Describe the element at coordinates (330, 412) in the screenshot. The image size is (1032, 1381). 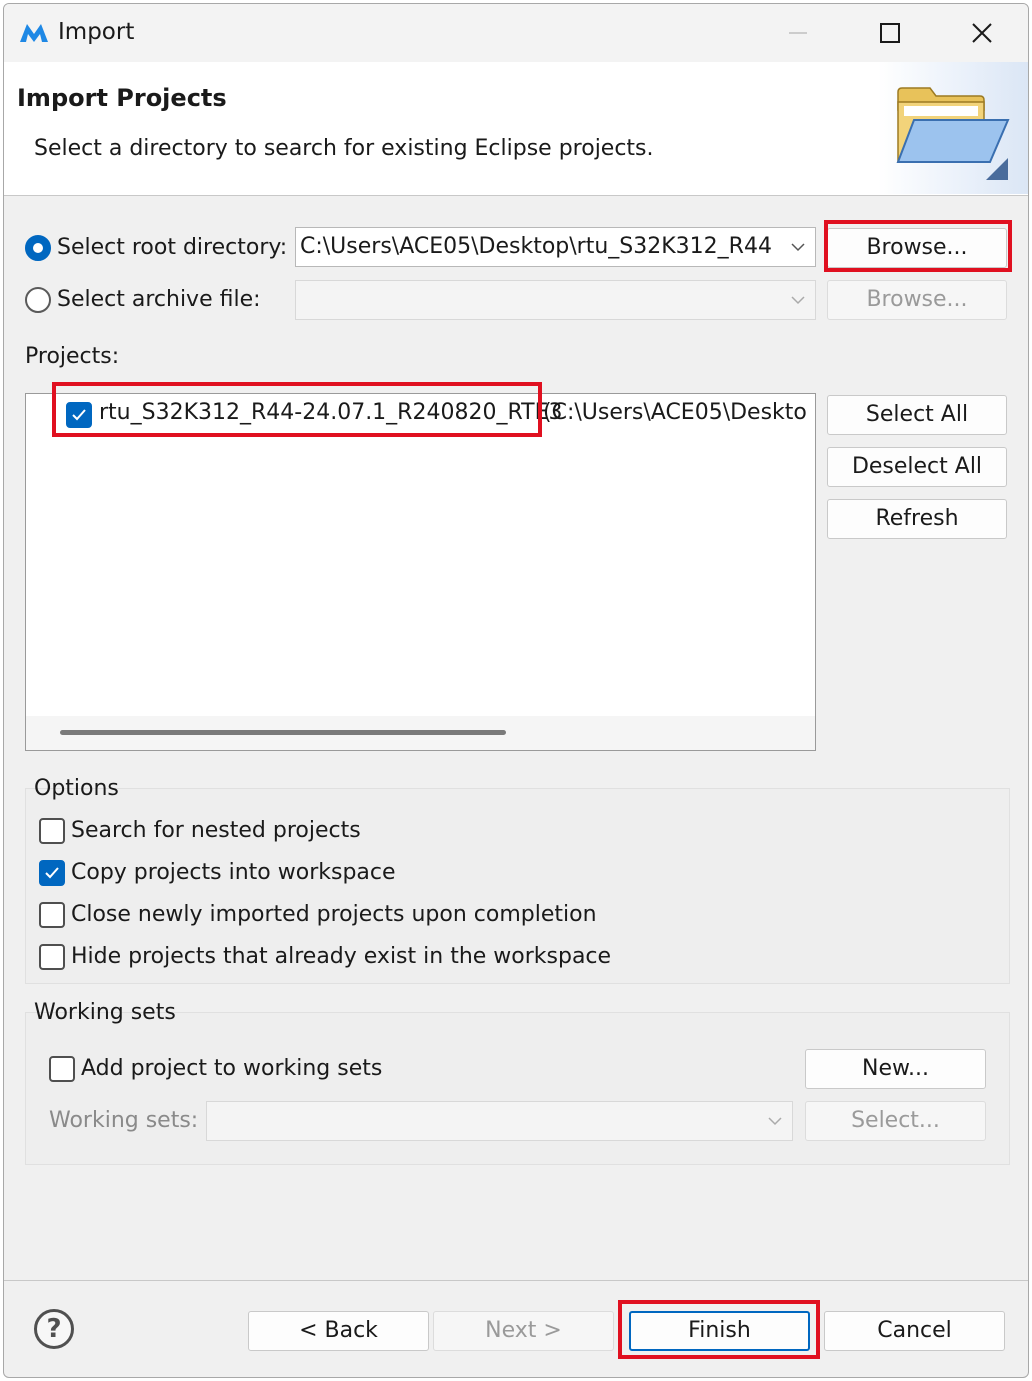
I see `project-name: rtu_S32K312_R44-24.07.1_R240820_RTE3` at that location.